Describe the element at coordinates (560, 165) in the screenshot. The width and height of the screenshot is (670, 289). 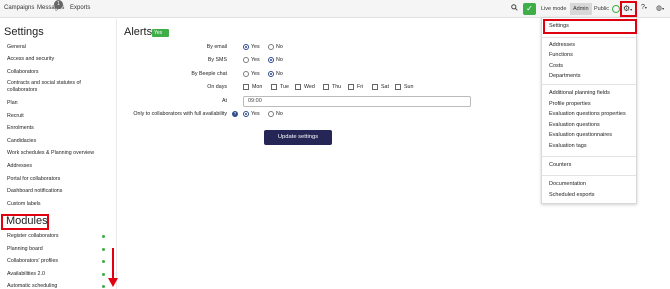
I see `menu-item-counters: Counters` at that location.